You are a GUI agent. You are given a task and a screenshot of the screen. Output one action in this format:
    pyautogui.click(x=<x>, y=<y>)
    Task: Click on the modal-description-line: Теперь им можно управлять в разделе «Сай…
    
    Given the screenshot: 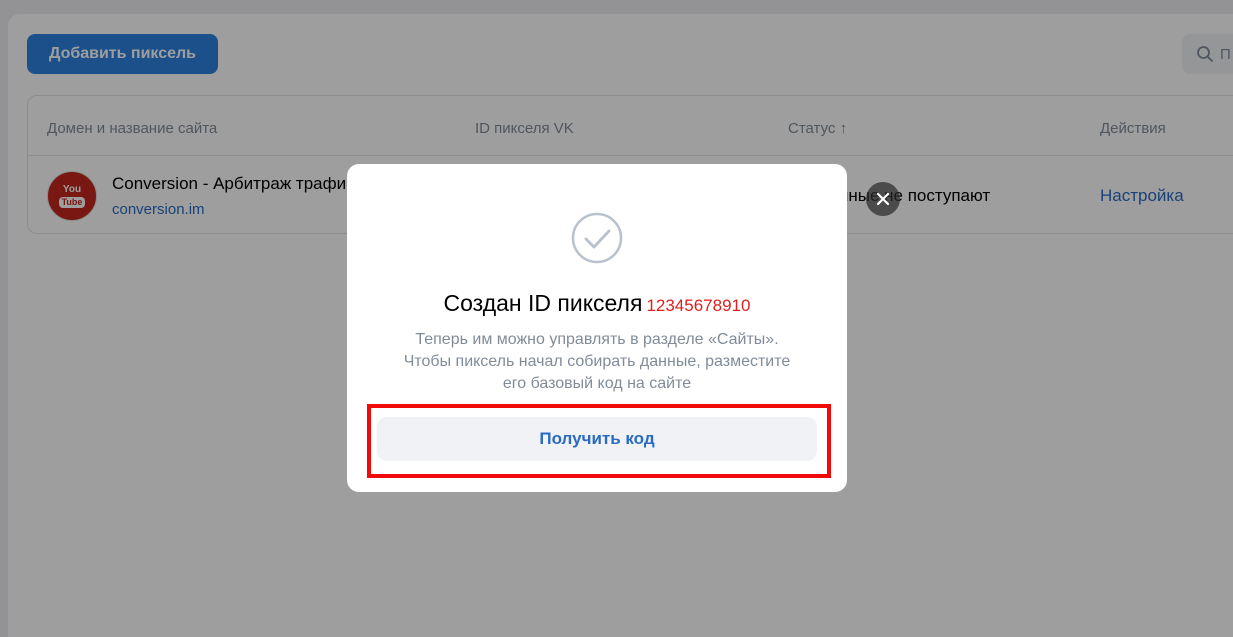 What is the action you would take?
    pyautogui.click(x=597, y=339)
    